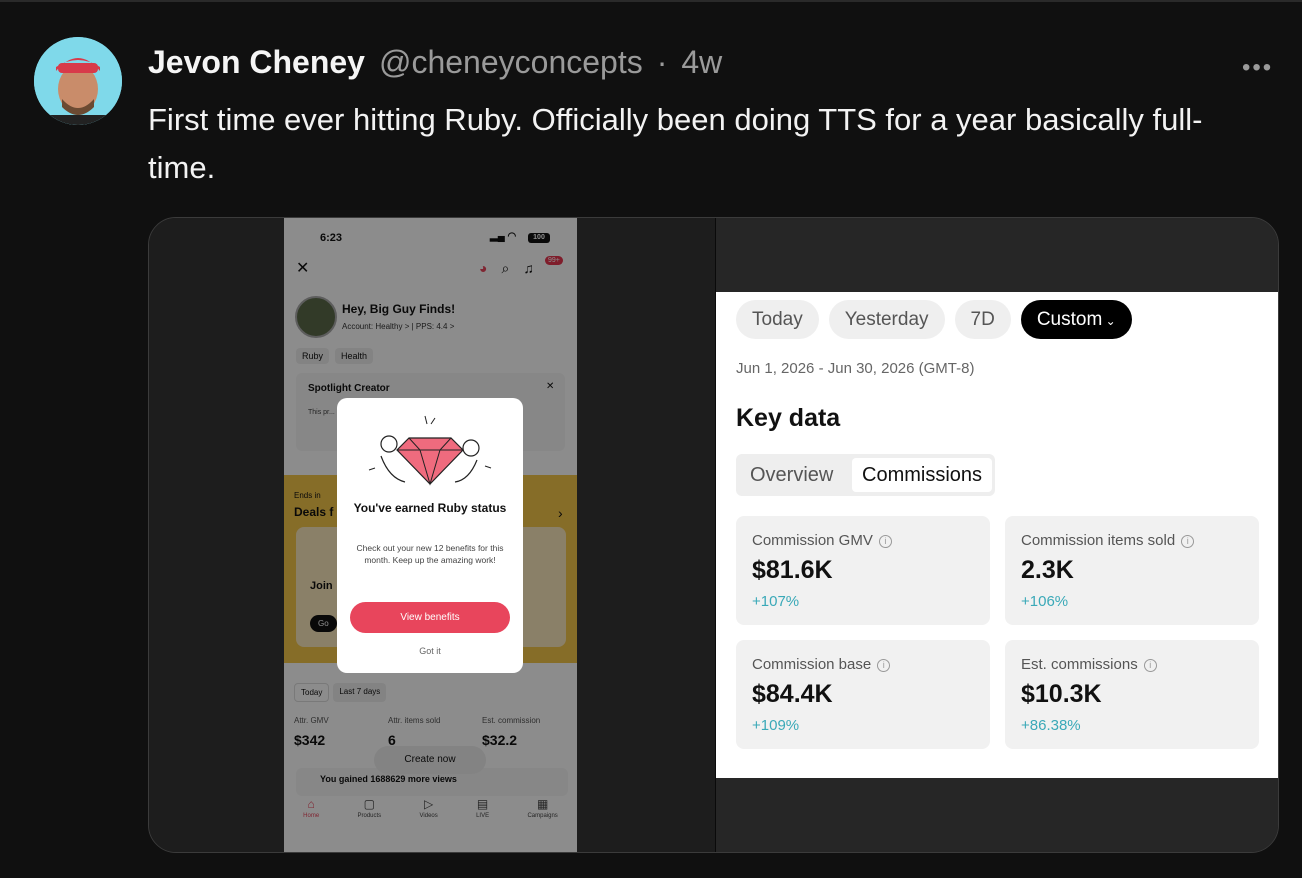 This screenshot has height=878, width=1302. Describe the element at coordinates (430, 450) in the screenshot. I see `ruby-gem-illustration` at that location.